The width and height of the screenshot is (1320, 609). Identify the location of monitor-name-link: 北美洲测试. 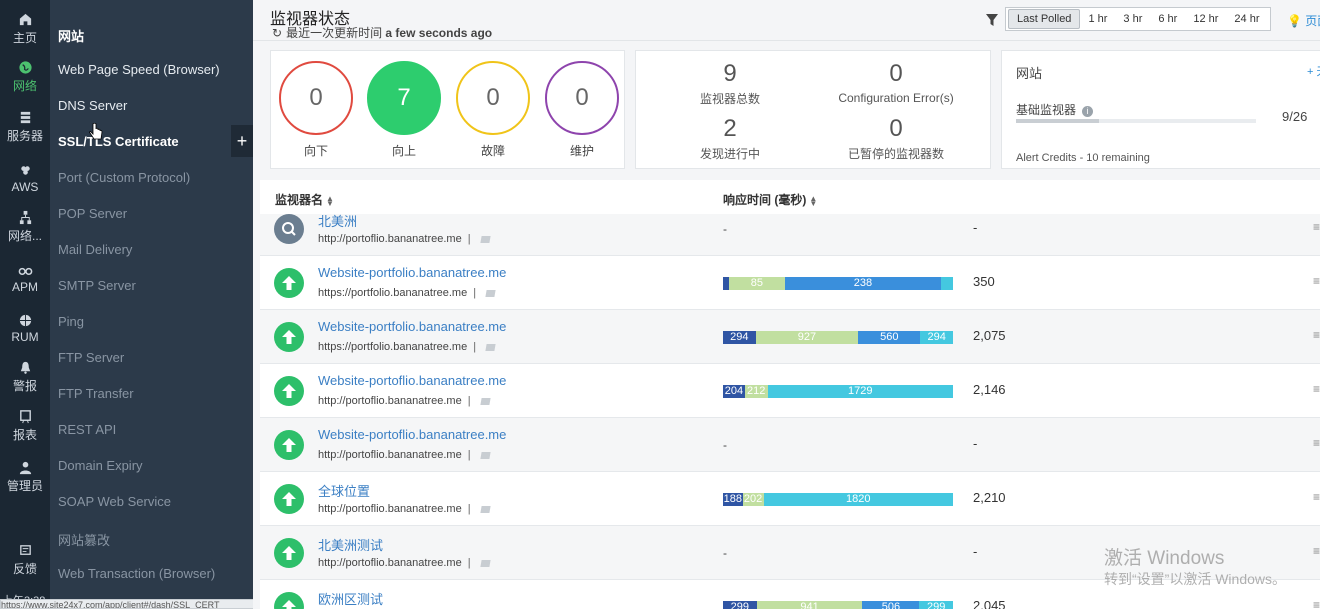
(350, 544).